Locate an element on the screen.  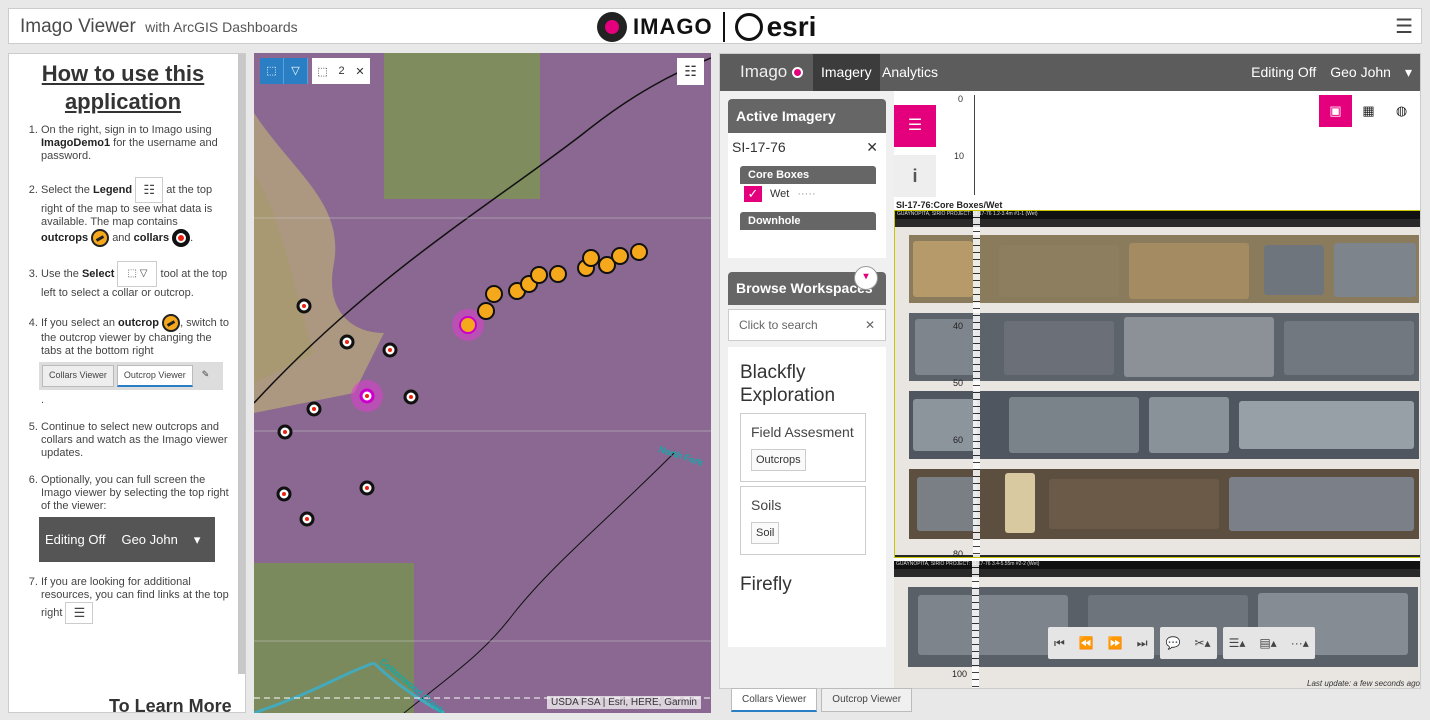
group-title: Soils is located at coordinates (766, 505).